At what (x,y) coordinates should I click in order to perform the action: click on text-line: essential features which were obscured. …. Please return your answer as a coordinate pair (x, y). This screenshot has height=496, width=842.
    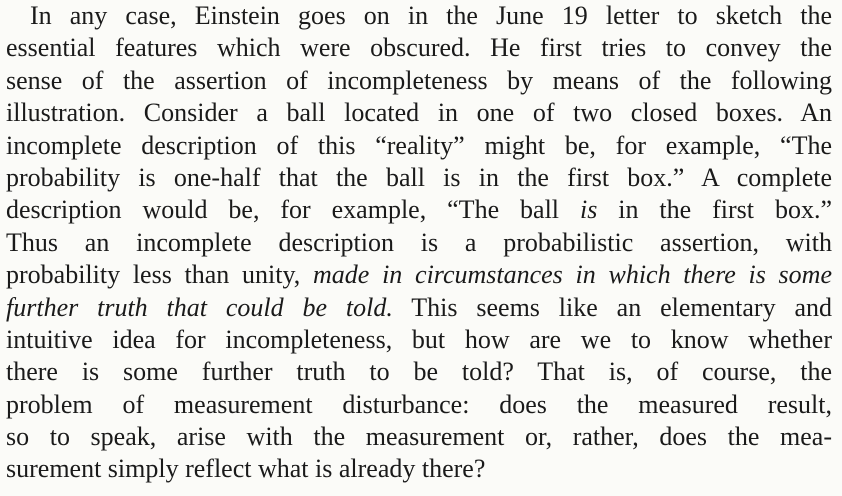
    Looking at the image, I should click on (419, 48).